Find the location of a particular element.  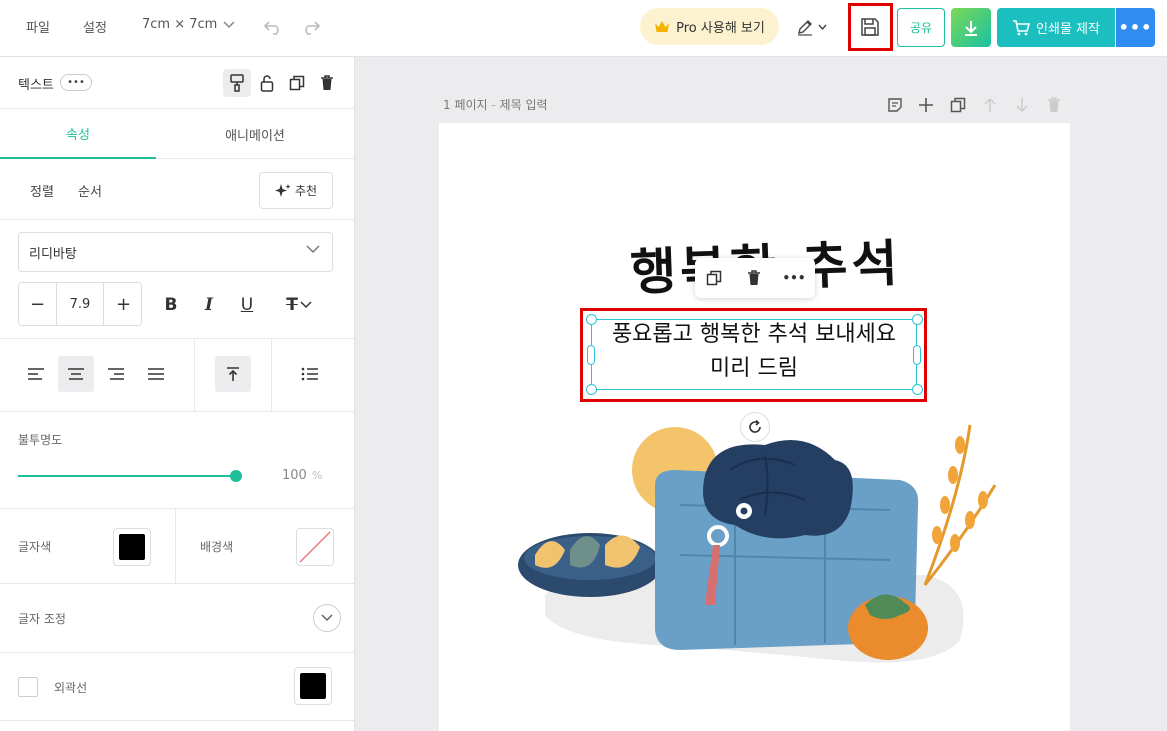

bullet-list-button is located at coordinates (310, 374).